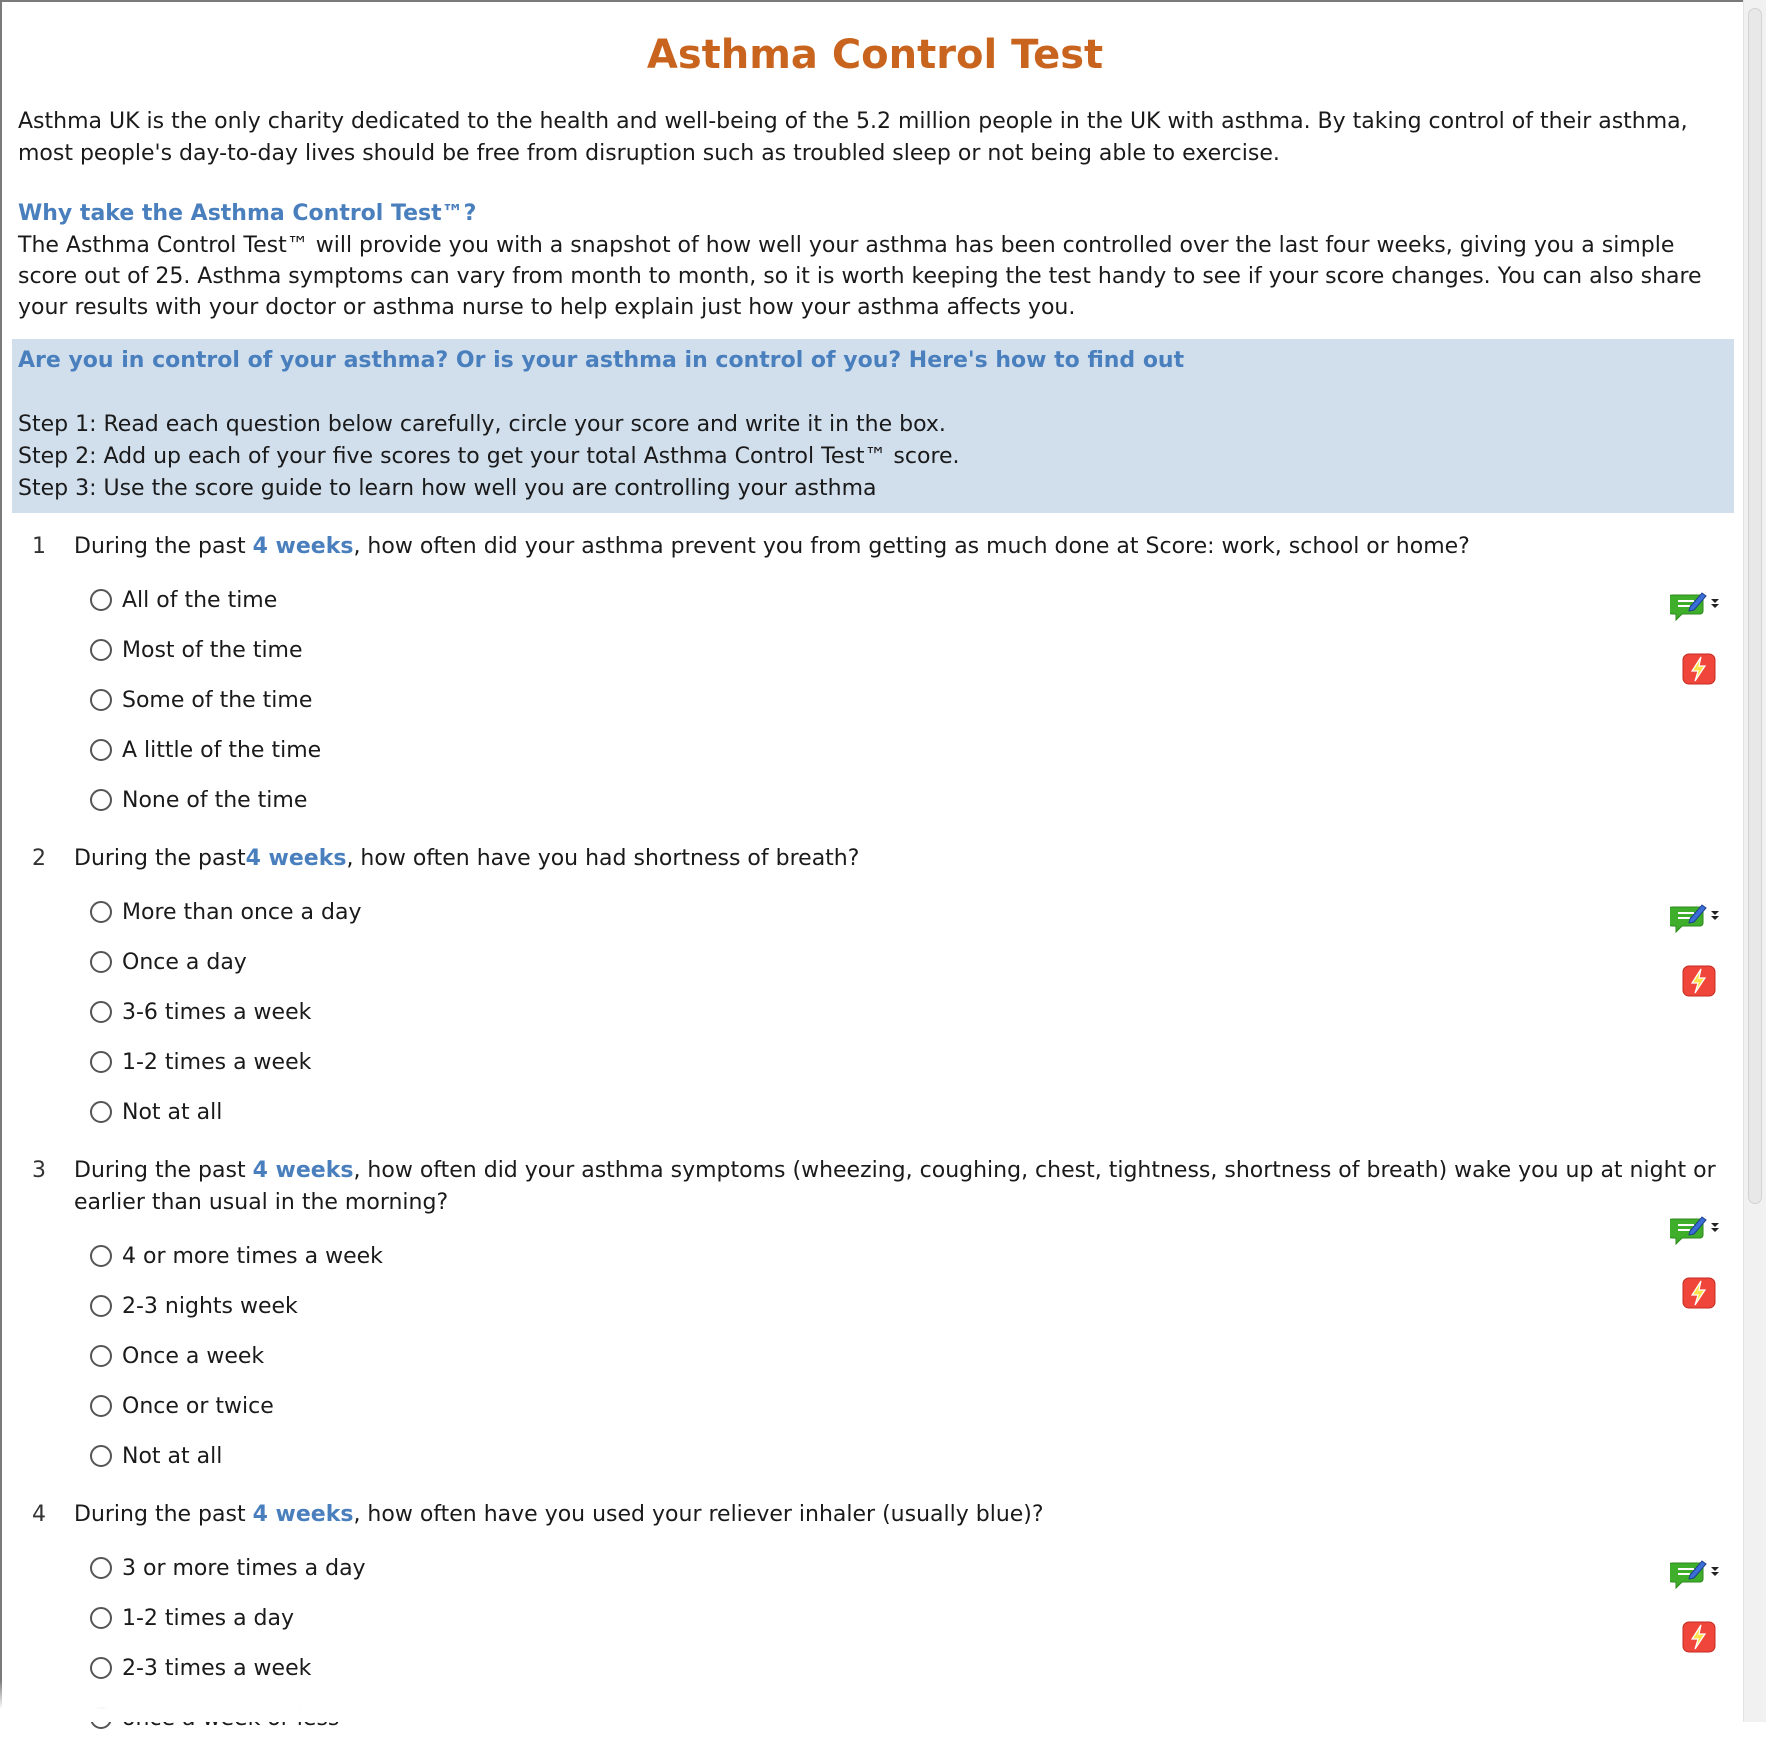 Image resolution: width=1768 pixels, height=1743 pixels. Describe the element at coordinates (208, 1618) in the screenshot. I see `answer-option-label: 1-2 times a day` at that location.